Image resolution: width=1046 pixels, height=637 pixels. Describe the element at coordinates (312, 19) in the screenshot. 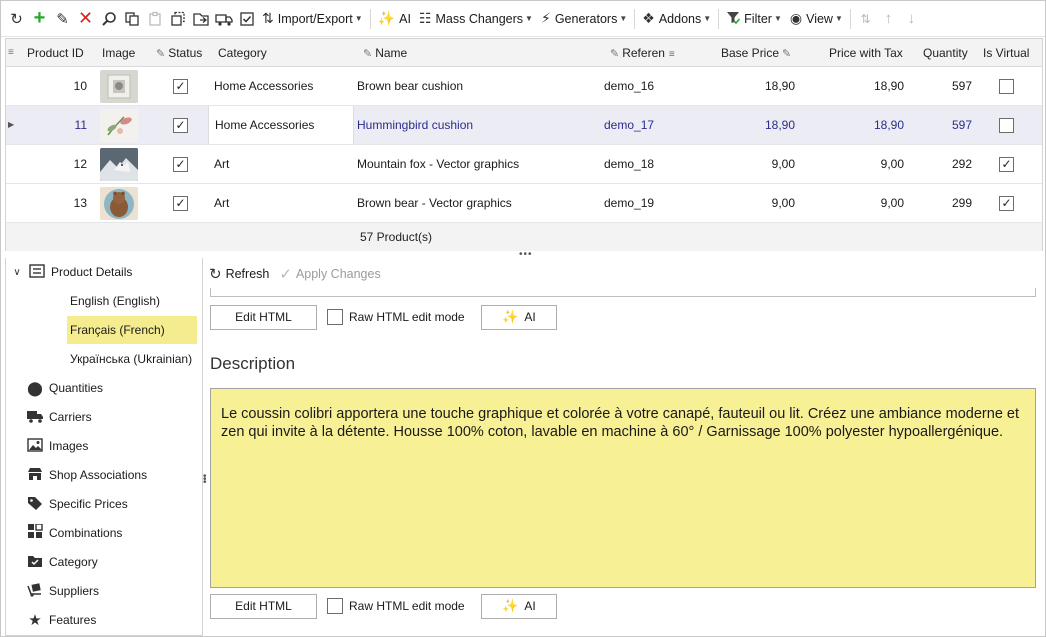

I see `import-export-menu: ⇅ Import/Export ▼` at that location.